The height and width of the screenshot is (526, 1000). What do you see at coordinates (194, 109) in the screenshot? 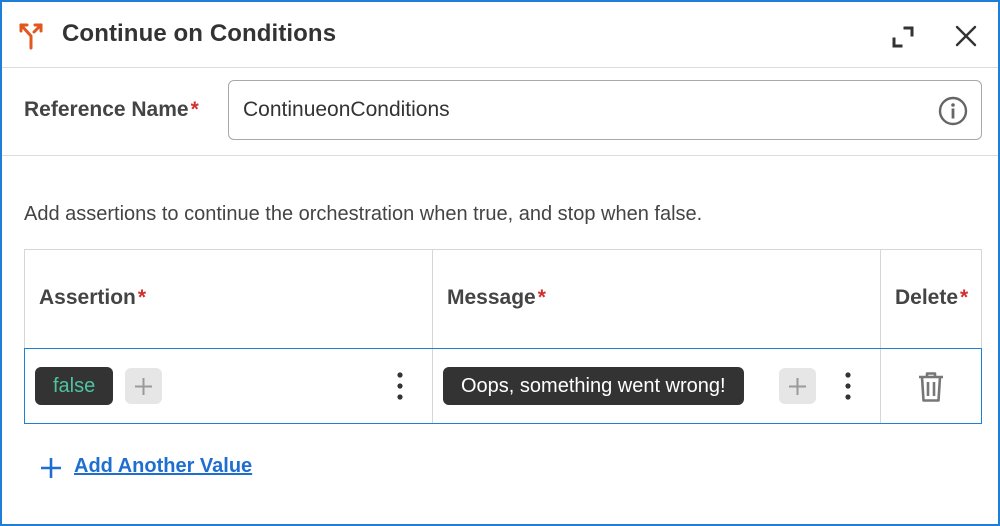
I see `required-mark: *` at bounding box center [194, 109].